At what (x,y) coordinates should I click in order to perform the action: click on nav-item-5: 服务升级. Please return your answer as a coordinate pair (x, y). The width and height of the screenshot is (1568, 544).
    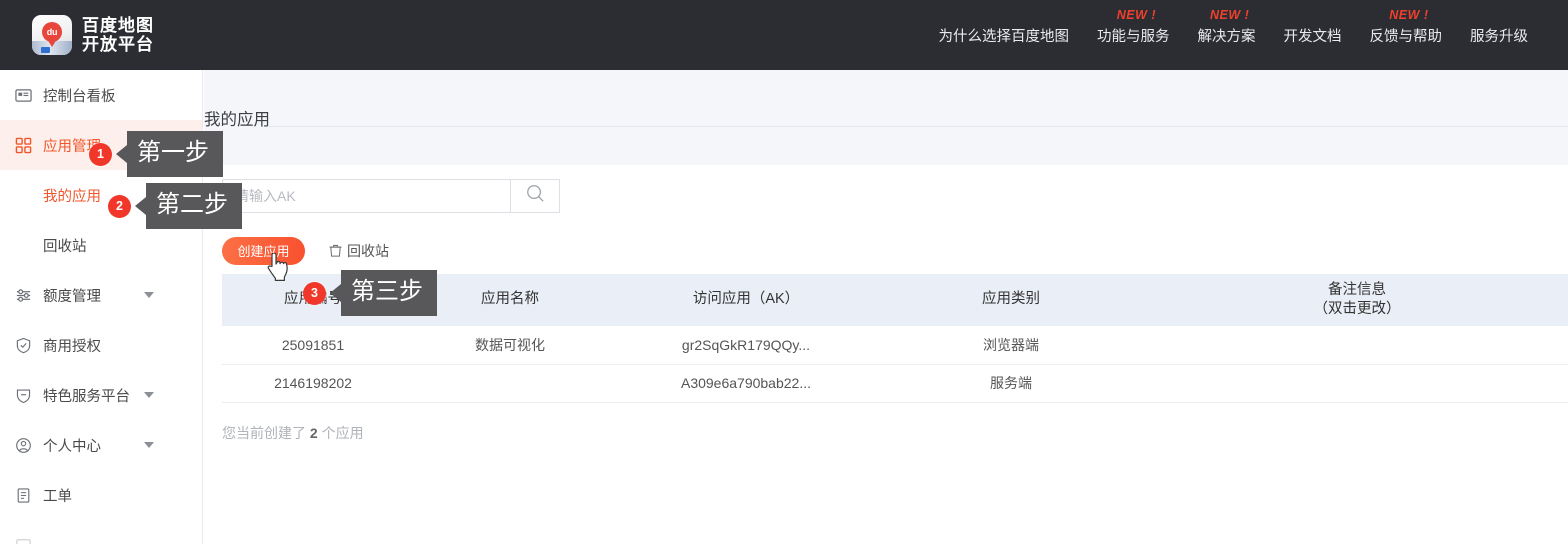
    Looking at the image, I should click on (1499, 35).